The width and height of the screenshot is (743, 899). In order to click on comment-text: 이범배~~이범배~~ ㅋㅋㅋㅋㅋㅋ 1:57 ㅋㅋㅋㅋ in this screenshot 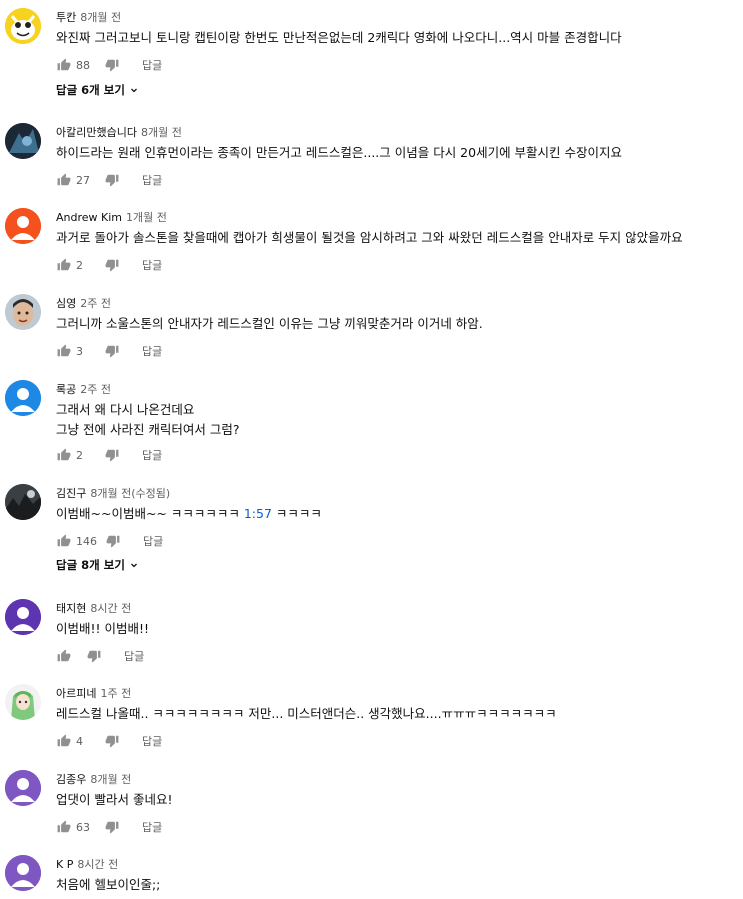, I will do `click(189, 514)`.